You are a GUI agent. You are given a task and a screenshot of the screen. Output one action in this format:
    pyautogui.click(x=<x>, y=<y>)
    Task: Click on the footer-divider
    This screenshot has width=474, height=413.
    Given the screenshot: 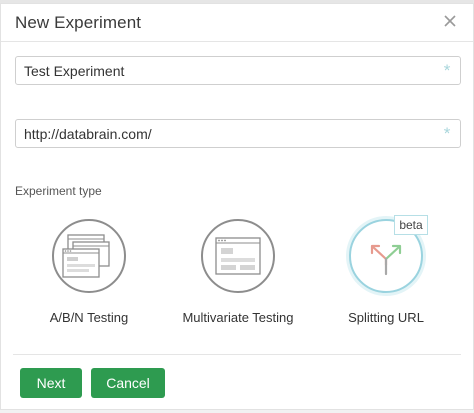 What is the action you would take?
    pyautogui.click(x=237, y=354)
    